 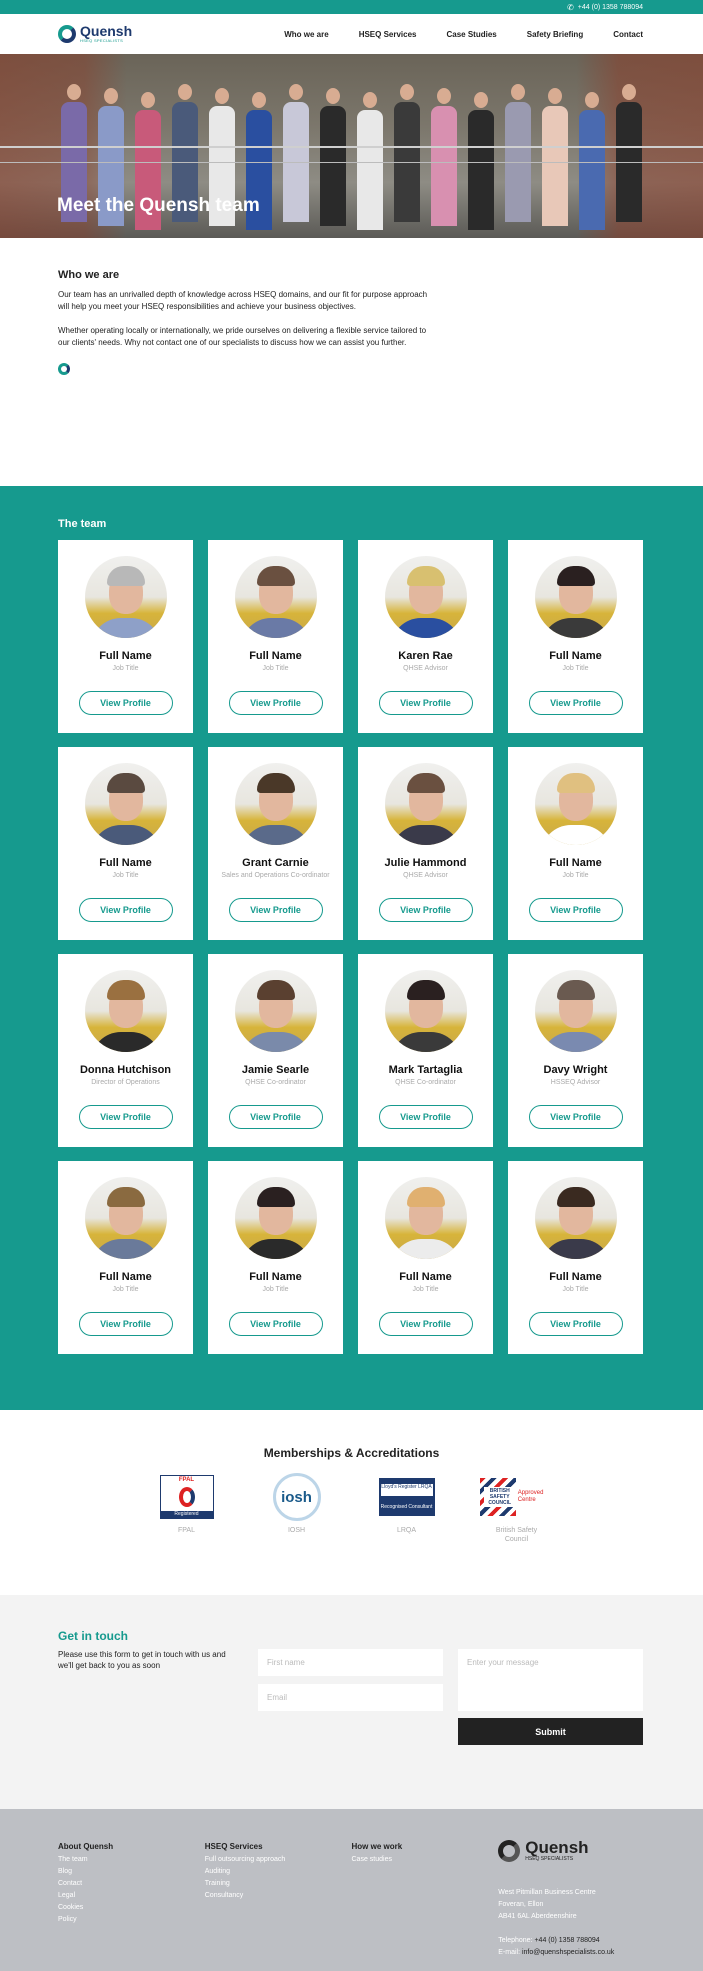 What do you see at coordinates (550, 1680) in the screenshot?
I see `message-textarea: Enter your message` at bounding box center [550, 1680].